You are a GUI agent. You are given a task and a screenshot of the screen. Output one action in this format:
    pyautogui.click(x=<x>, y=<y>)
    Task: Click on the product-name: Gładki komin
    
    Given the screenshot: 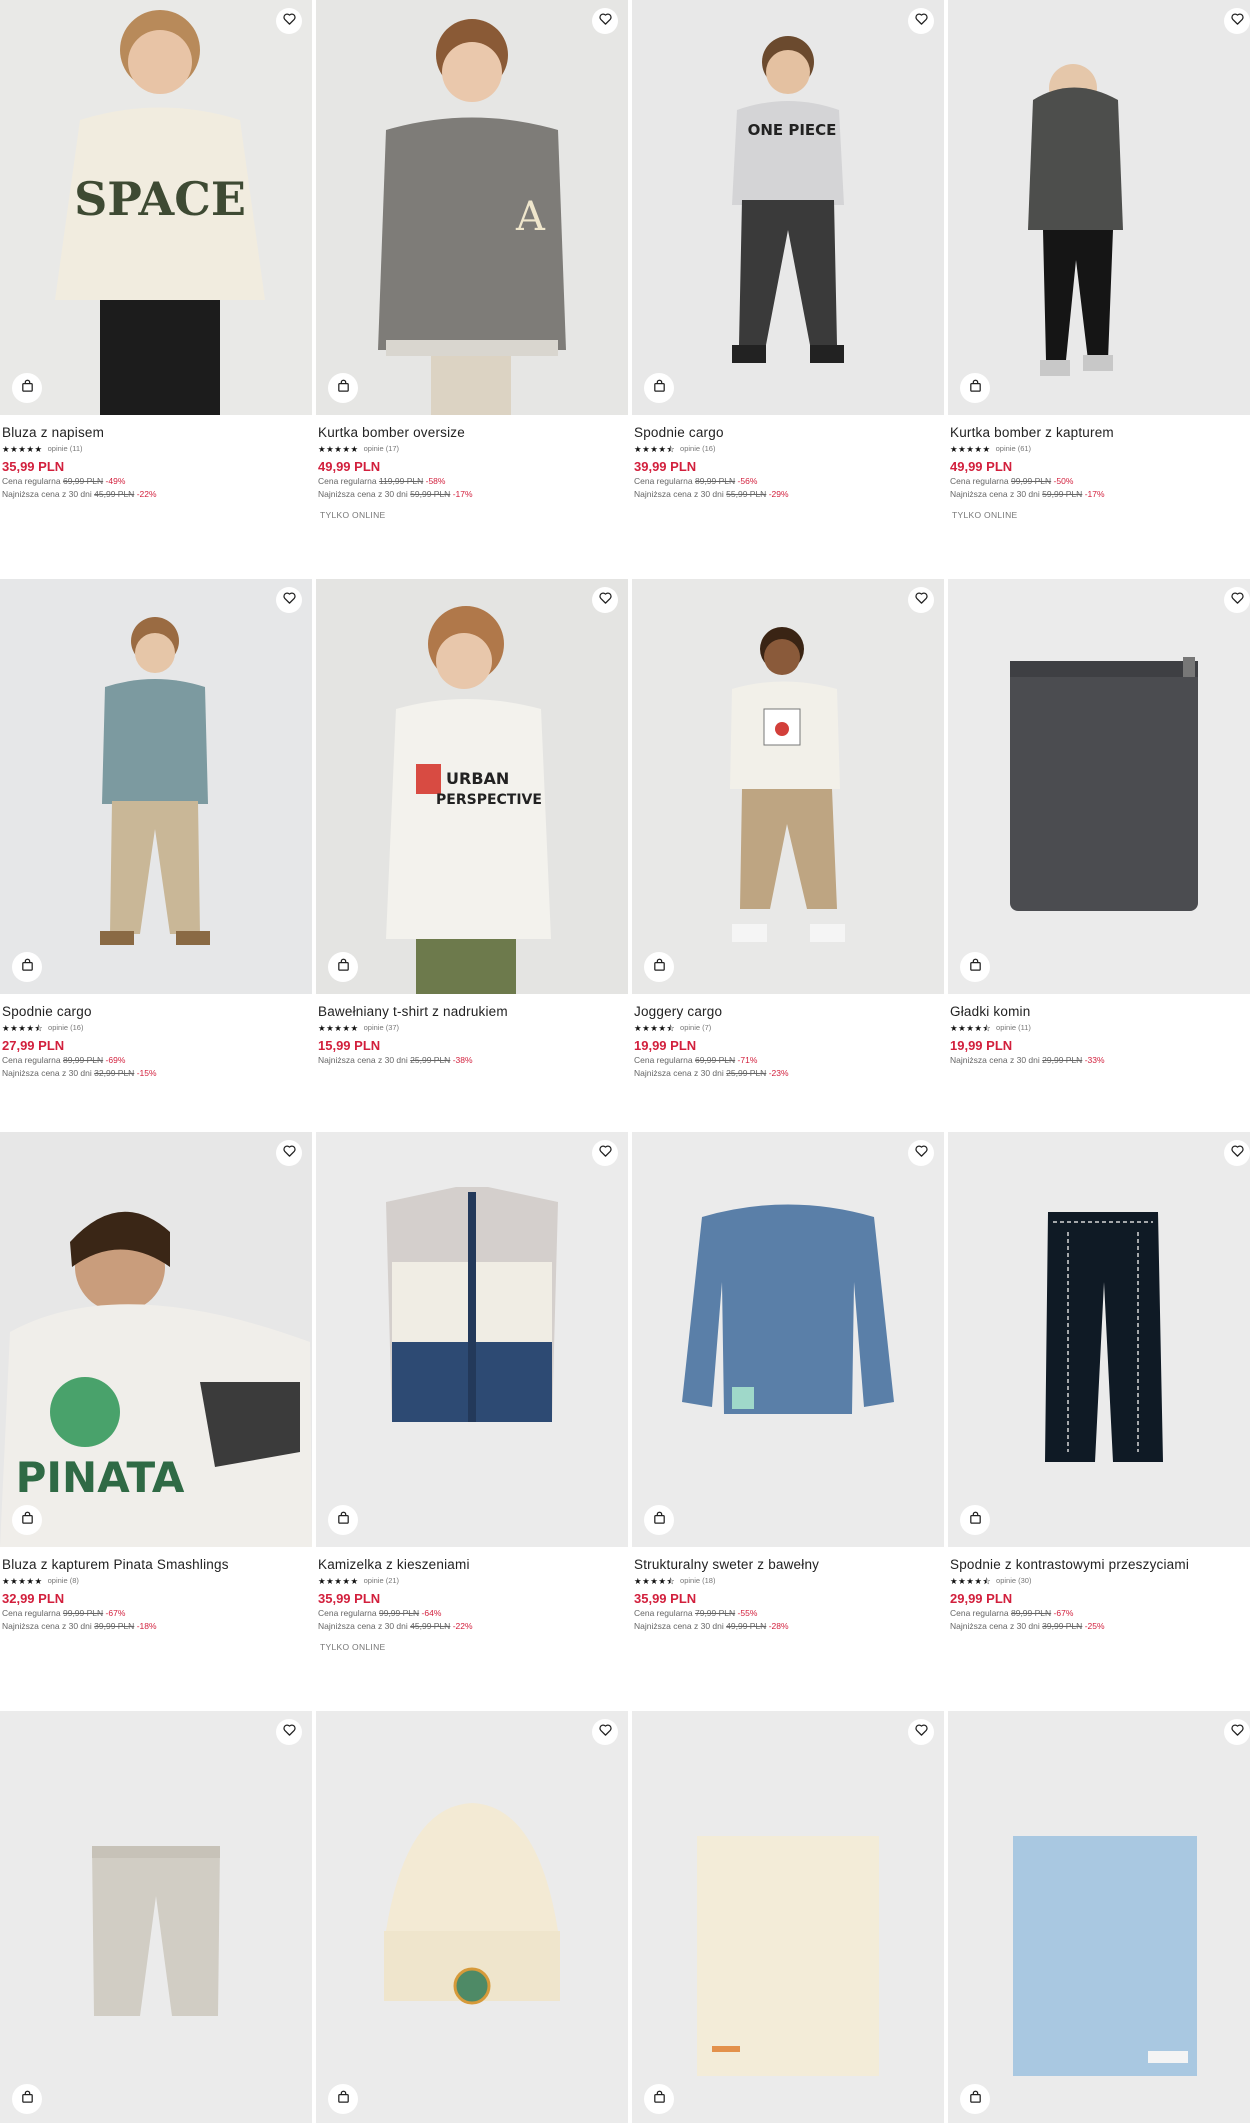 What is the action you would take?
    pyautogui.click(x=1100, y=1012)
    